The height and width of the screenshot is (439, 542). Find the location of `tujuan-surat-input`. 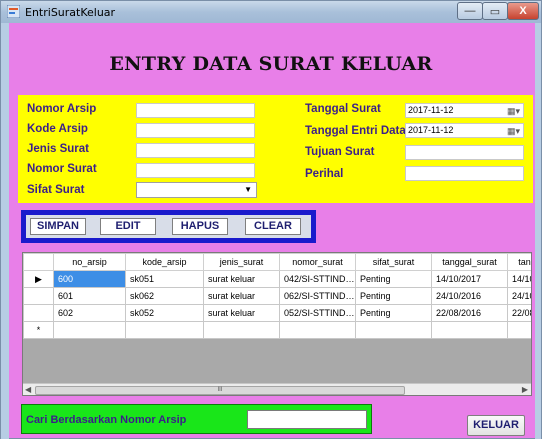

tujuan-surat-input is located at coordinates (464, 152).